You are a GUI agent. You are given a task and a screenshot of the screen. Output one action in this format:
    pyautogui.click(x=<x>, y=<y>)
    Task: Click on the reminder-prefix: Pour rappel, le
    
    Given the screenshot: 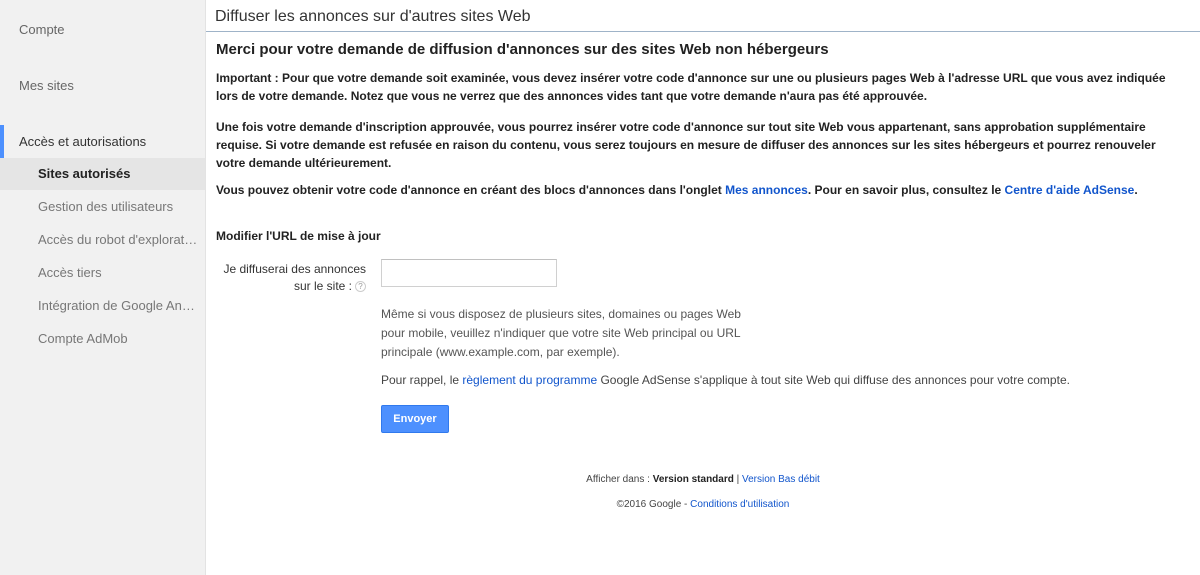 What is the action you would take?
    pyautogui.click(x=422, y=380)
    